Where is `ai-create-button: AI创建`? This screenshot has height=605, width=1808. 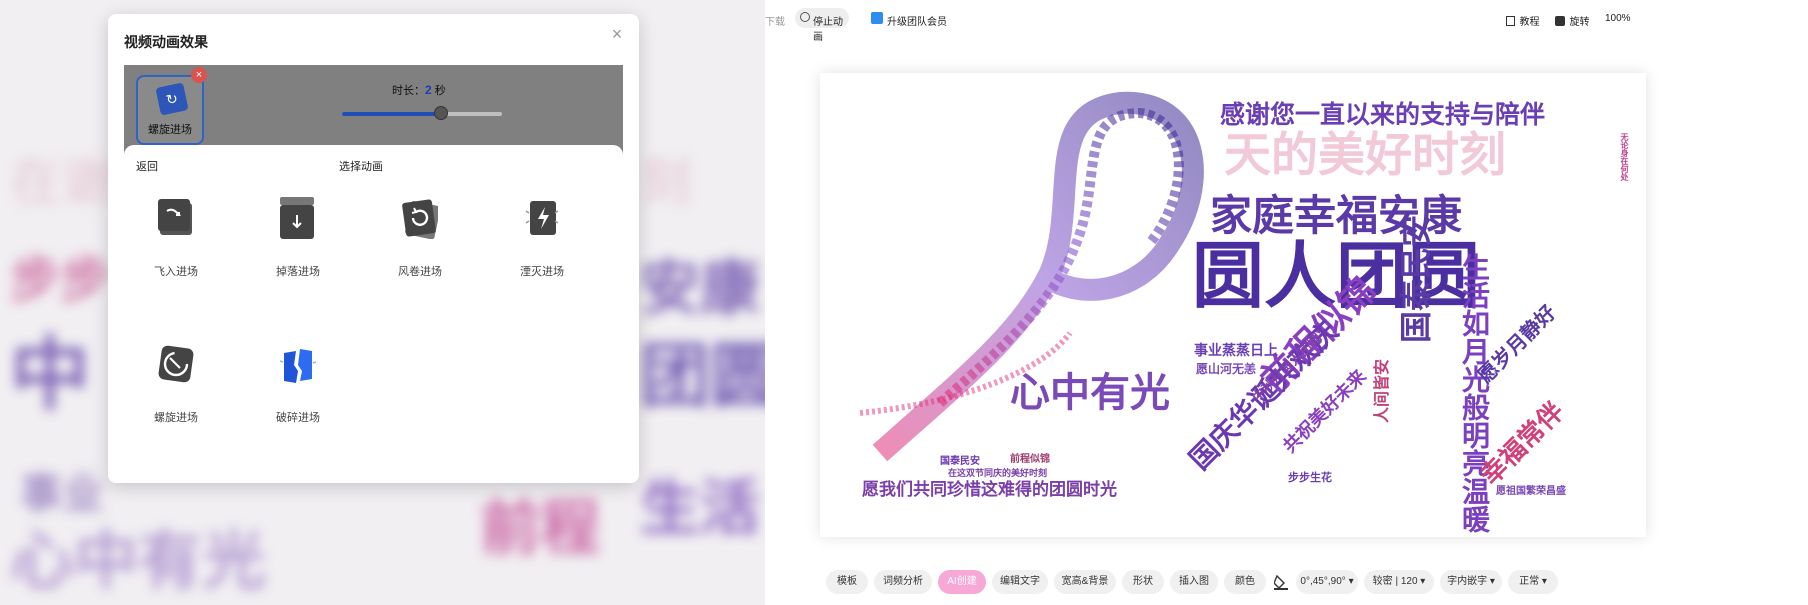
ai-create-button: AI创建 is located at coordinates (962, 582).